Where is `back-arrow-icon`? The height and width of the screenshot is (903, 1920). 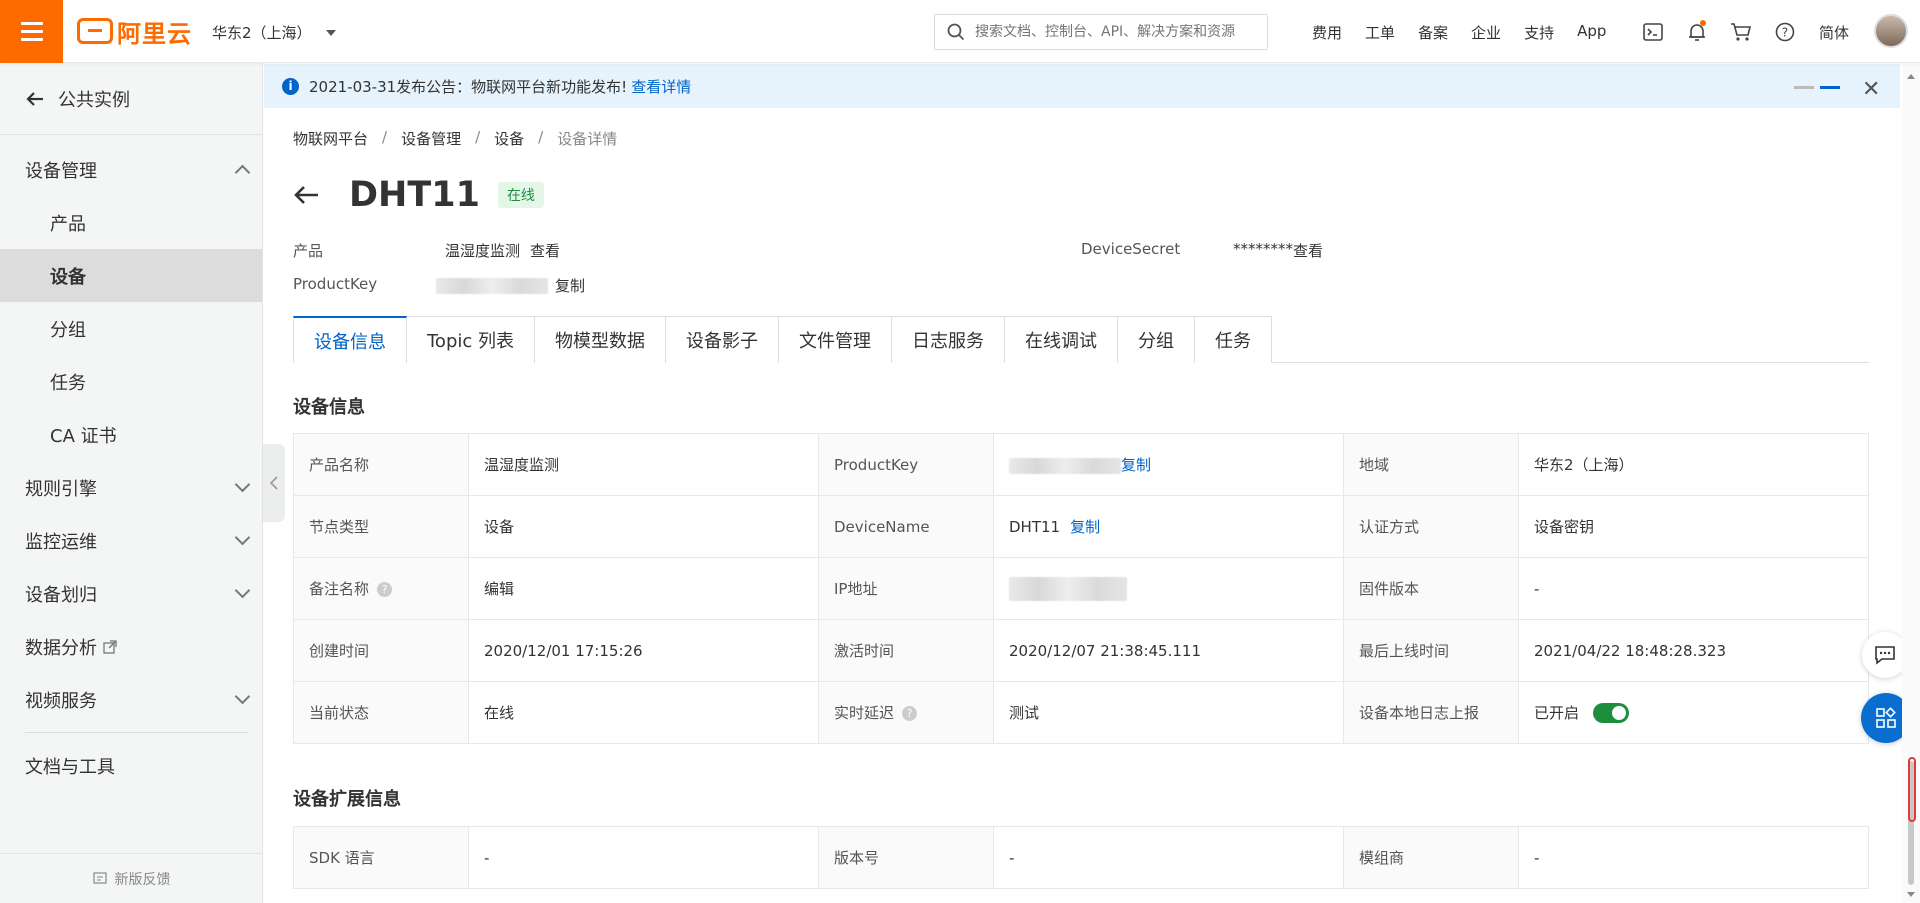 back-arrow-icon is located at coordinates (306, 195).